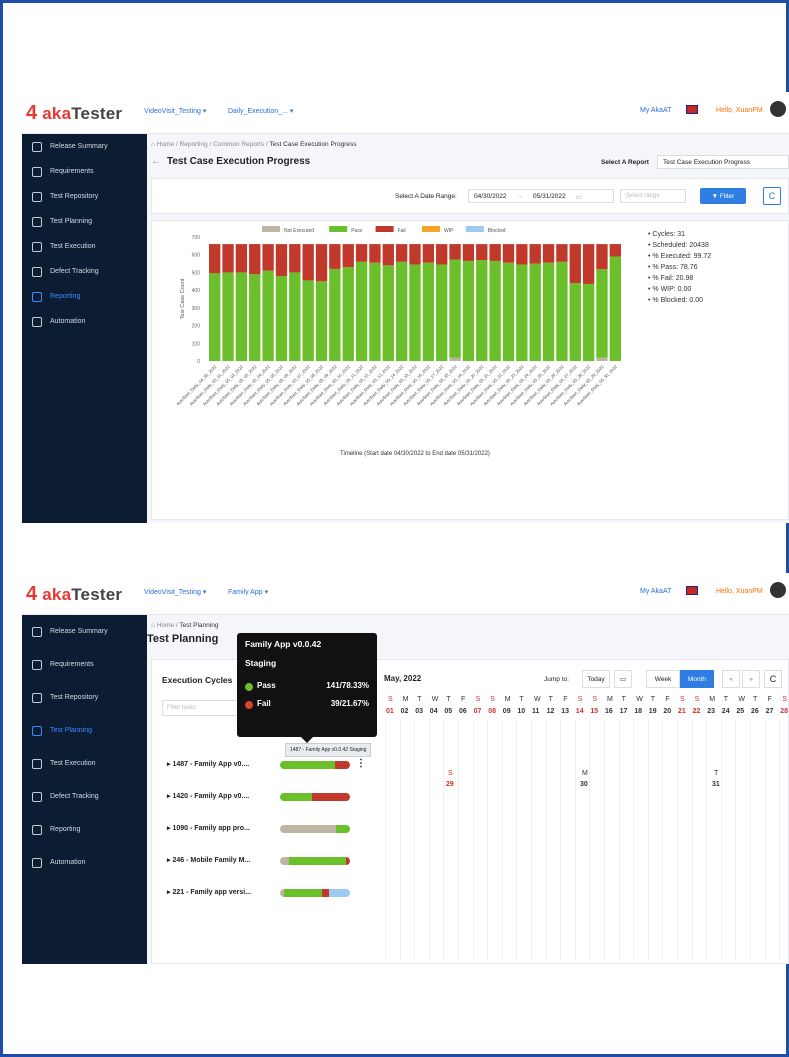 The image size is (789, 1057). What do you see at coordinates (739, 591) in the screenshot?
I see `user-greeting: Hello, XuanPM` at bounding box center [739, 591].